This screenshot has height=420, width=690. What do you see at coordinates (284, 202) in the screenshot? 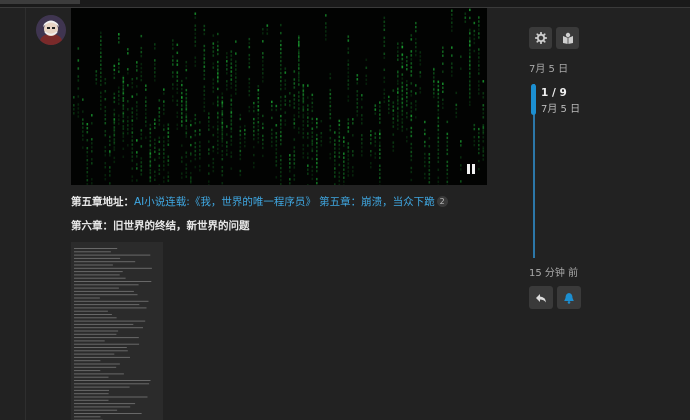
I see `chapter5-link: AI小说连载:《我，世界的唯一程序员》 第五章：崩溃，当众下跪` at bounding box center [284, 202].